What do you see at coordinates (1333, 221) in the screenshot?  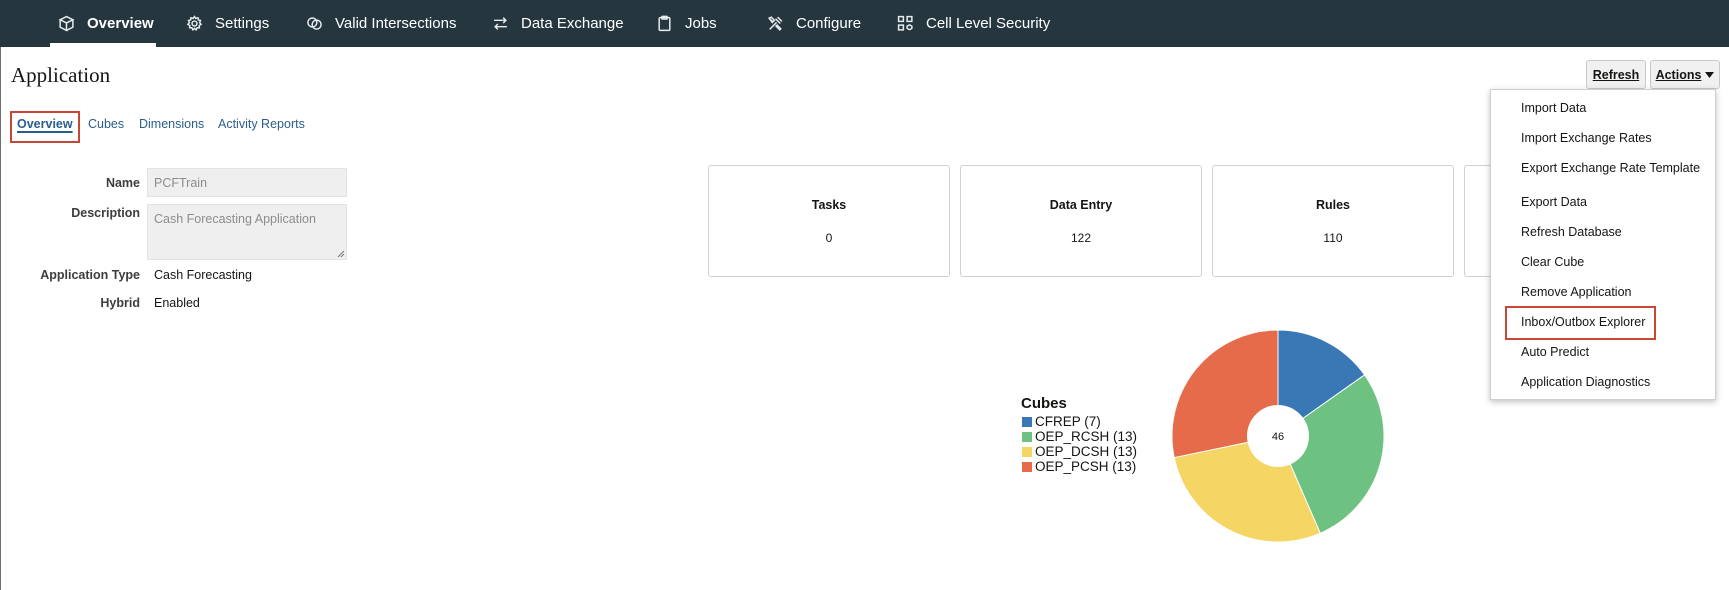 I see `rules-card: Rules 110` at bounding box center [1333, 221].